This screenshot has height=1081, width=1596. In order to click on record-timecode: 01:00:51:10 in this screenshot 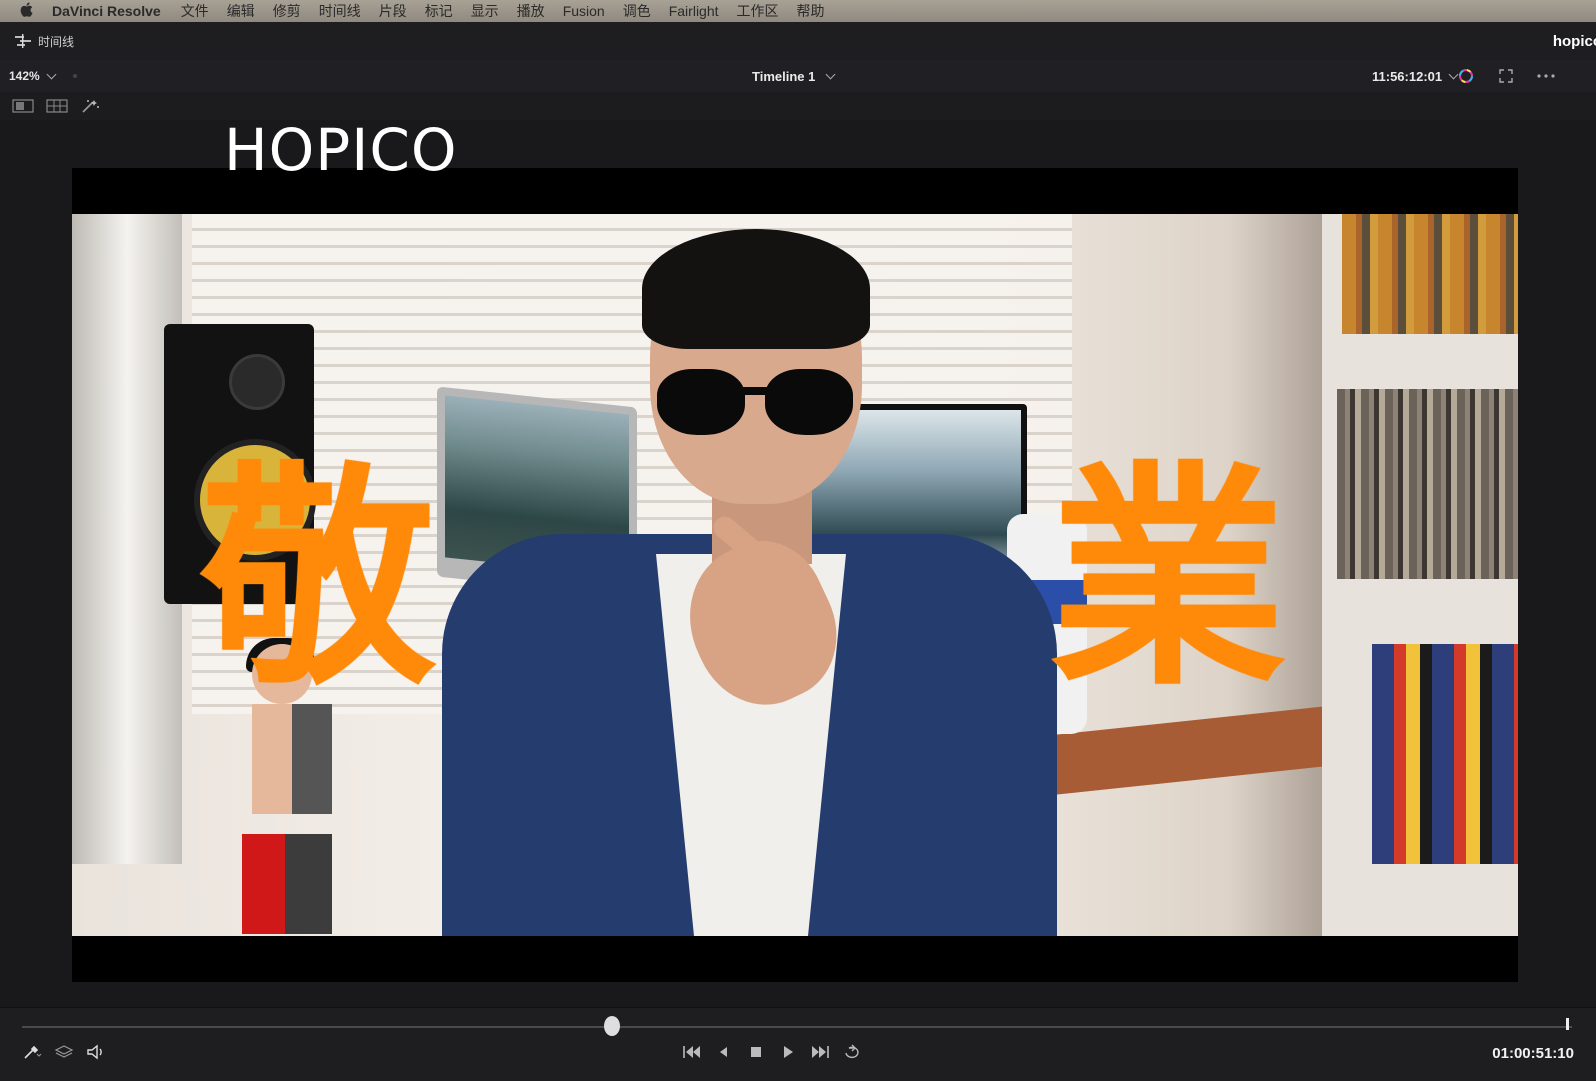, I will do `click(1533, 1053)`.